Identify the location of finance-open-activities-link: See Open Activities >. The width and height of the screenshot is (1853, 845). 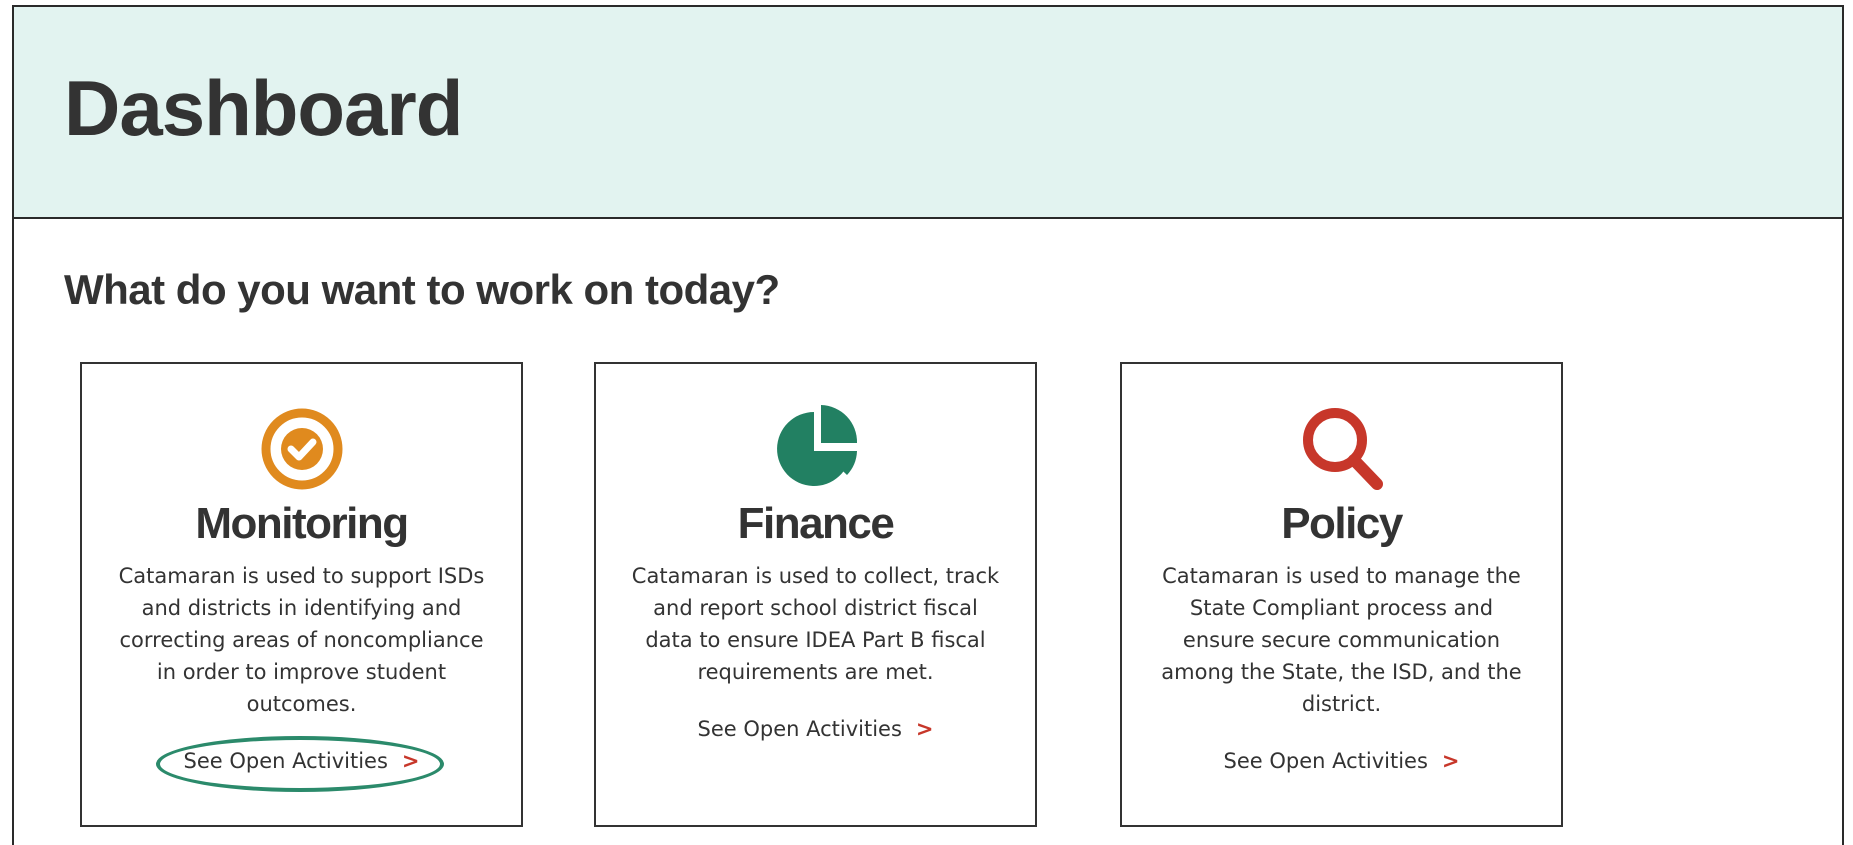
(815, 729).